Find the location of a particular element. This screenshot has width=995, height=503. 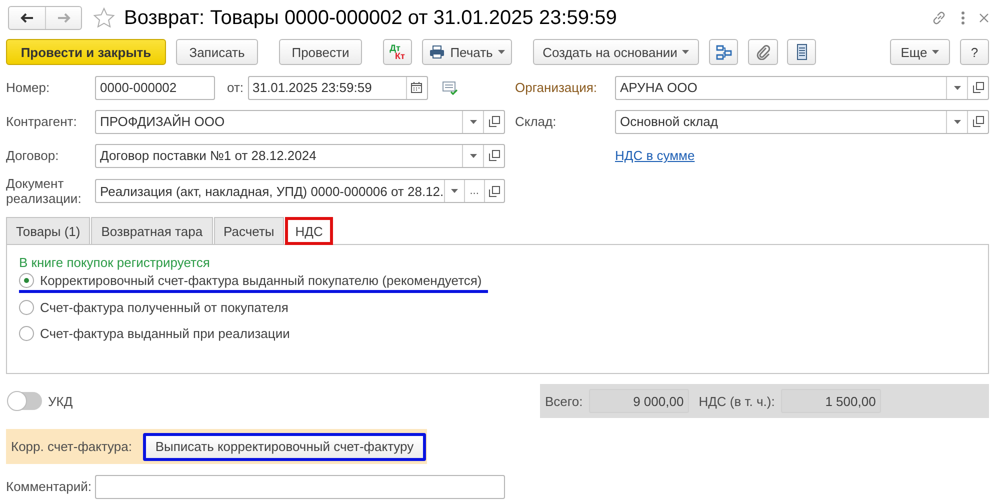

radio-option: Счет-фактура выданный при реализации is located at coordinates (154, 335).